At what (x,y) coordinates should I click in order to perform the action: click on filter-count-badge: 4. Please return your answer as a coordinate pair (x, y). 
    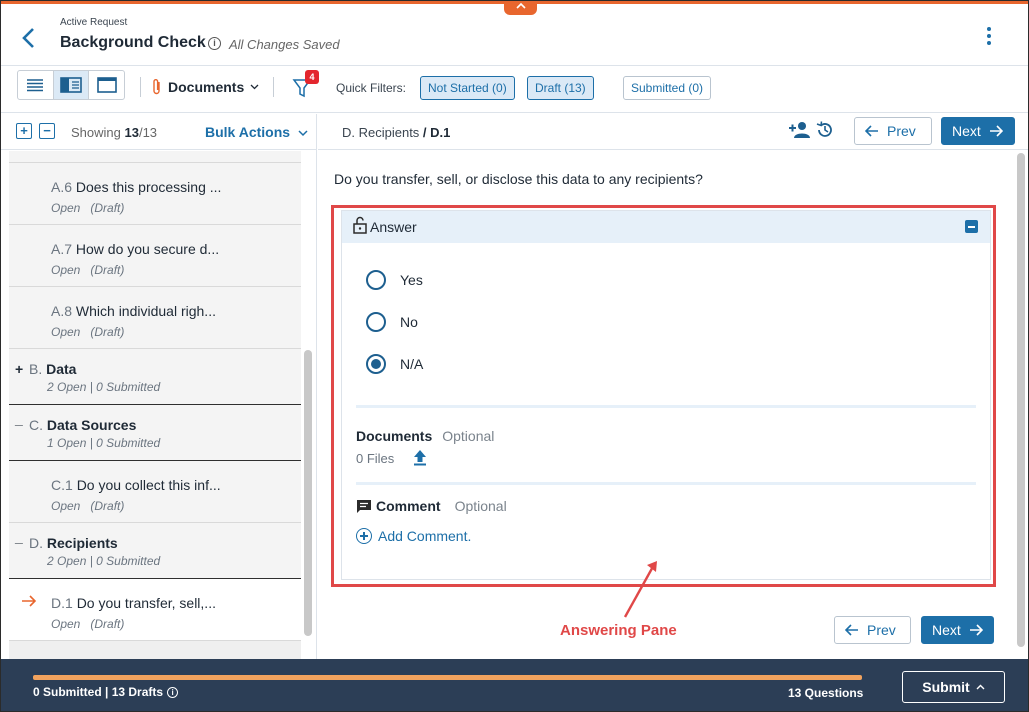
    Looking at the image, I should click on (312, 77).